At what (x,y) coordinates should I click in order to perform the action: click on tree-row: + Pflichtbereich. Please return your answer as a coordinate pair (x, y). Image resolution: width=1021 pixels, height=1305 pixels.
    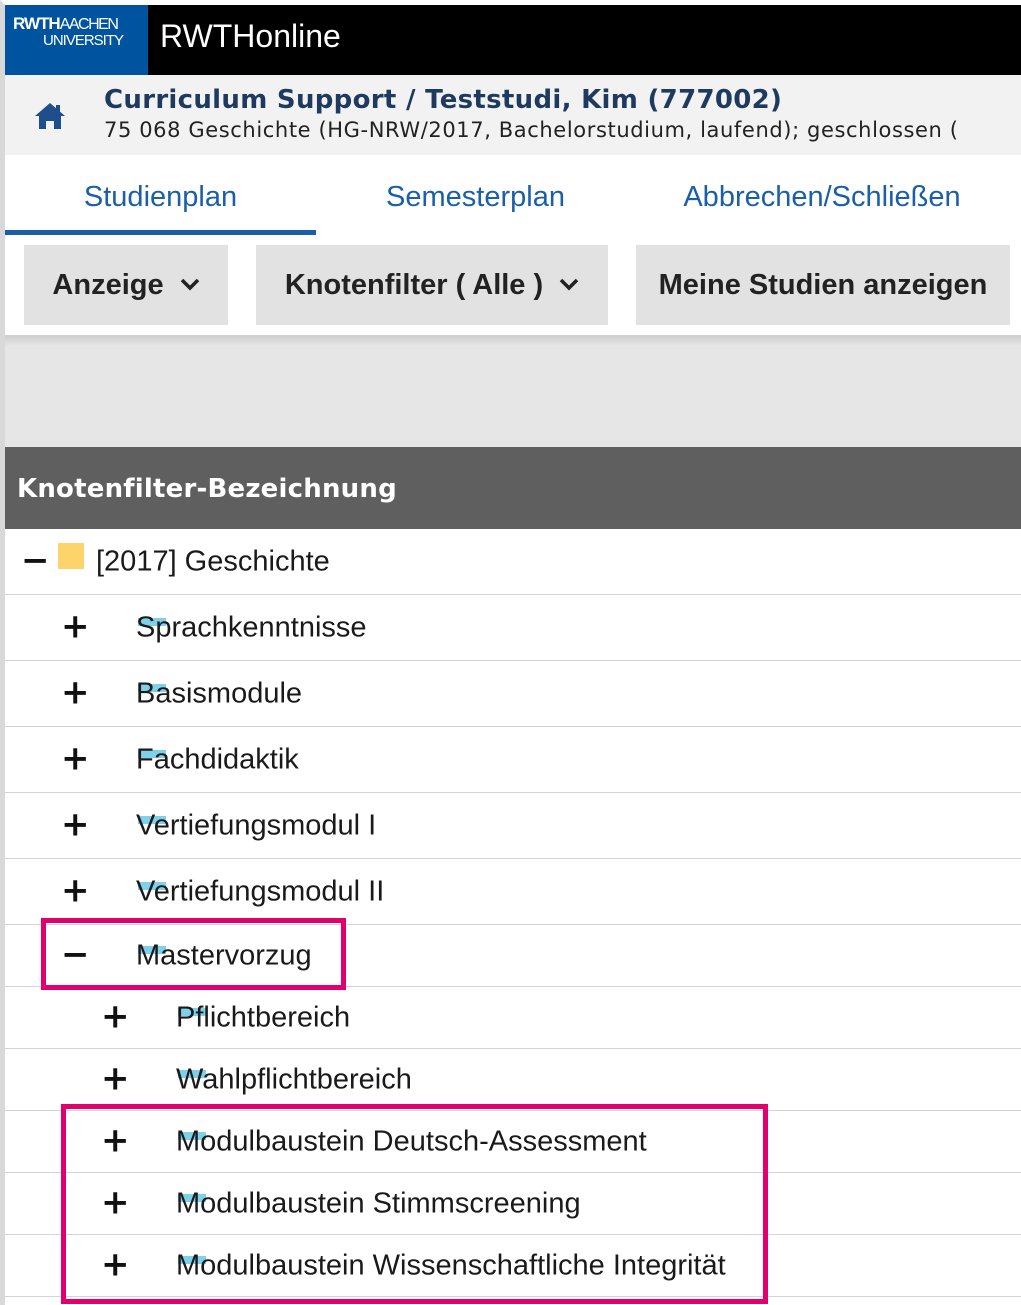
    Looking at the image, I should click on (513, 1018).